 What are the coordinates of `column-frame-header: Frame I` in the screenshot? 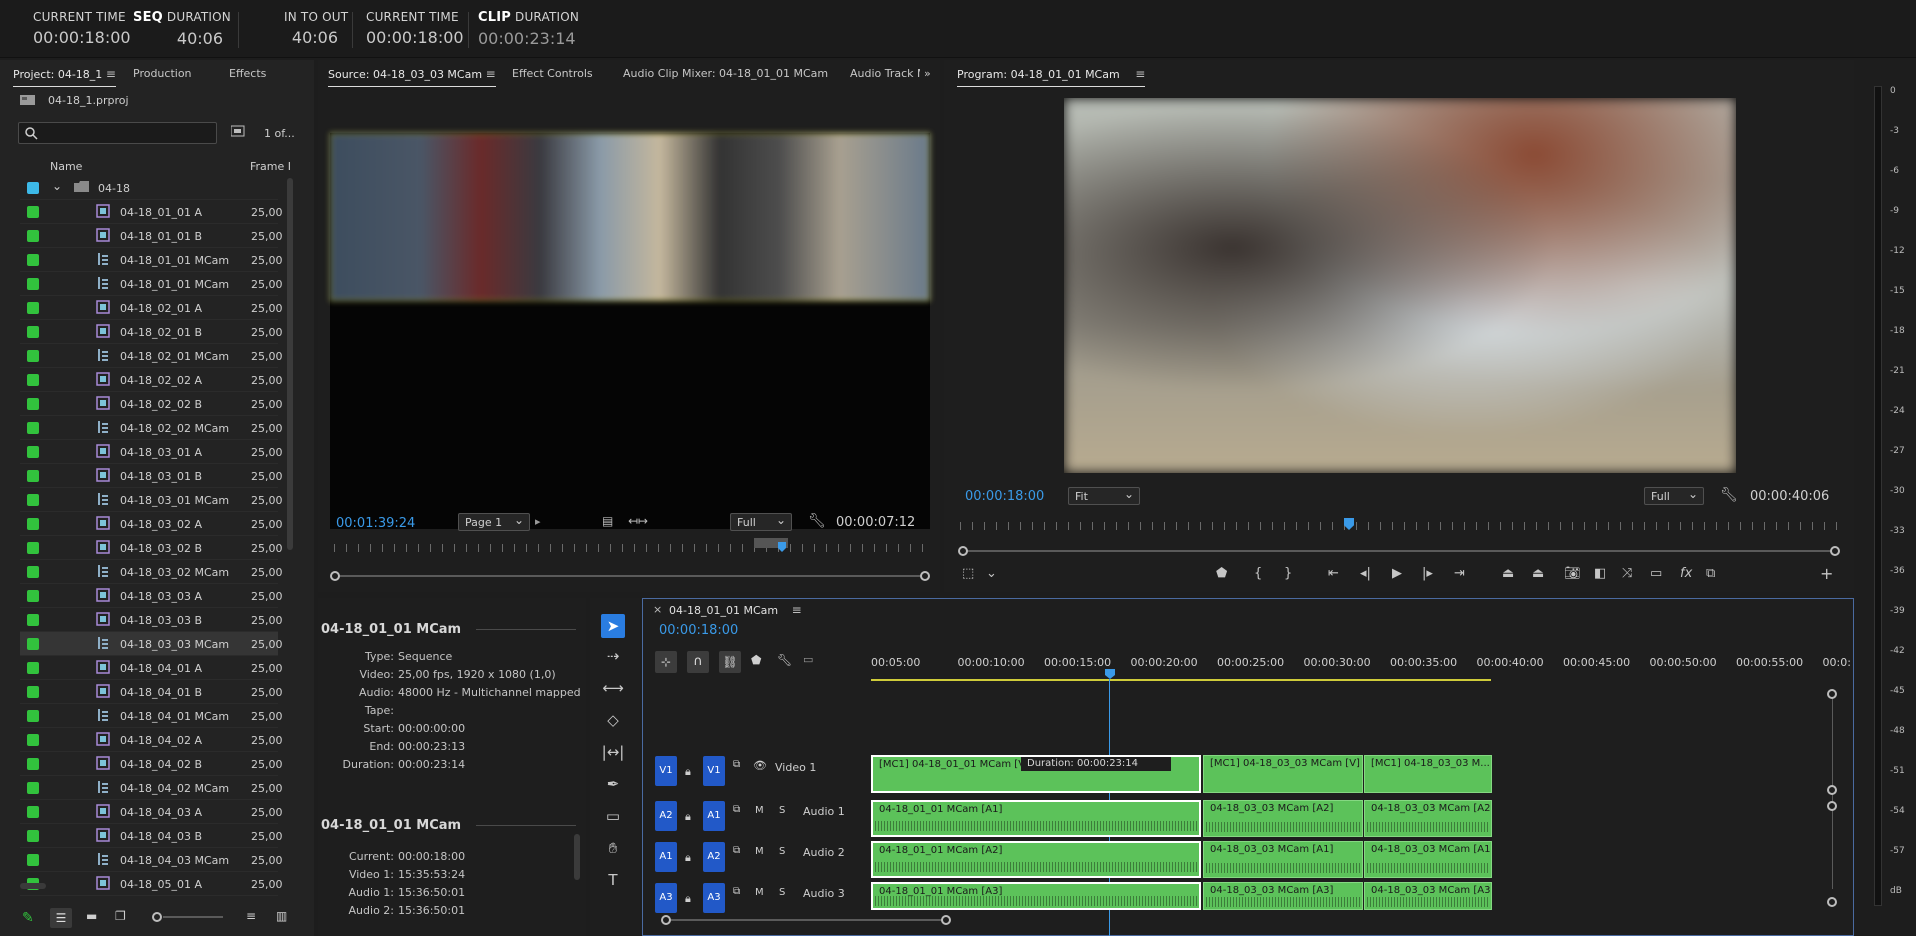 It's located at (270, 166).